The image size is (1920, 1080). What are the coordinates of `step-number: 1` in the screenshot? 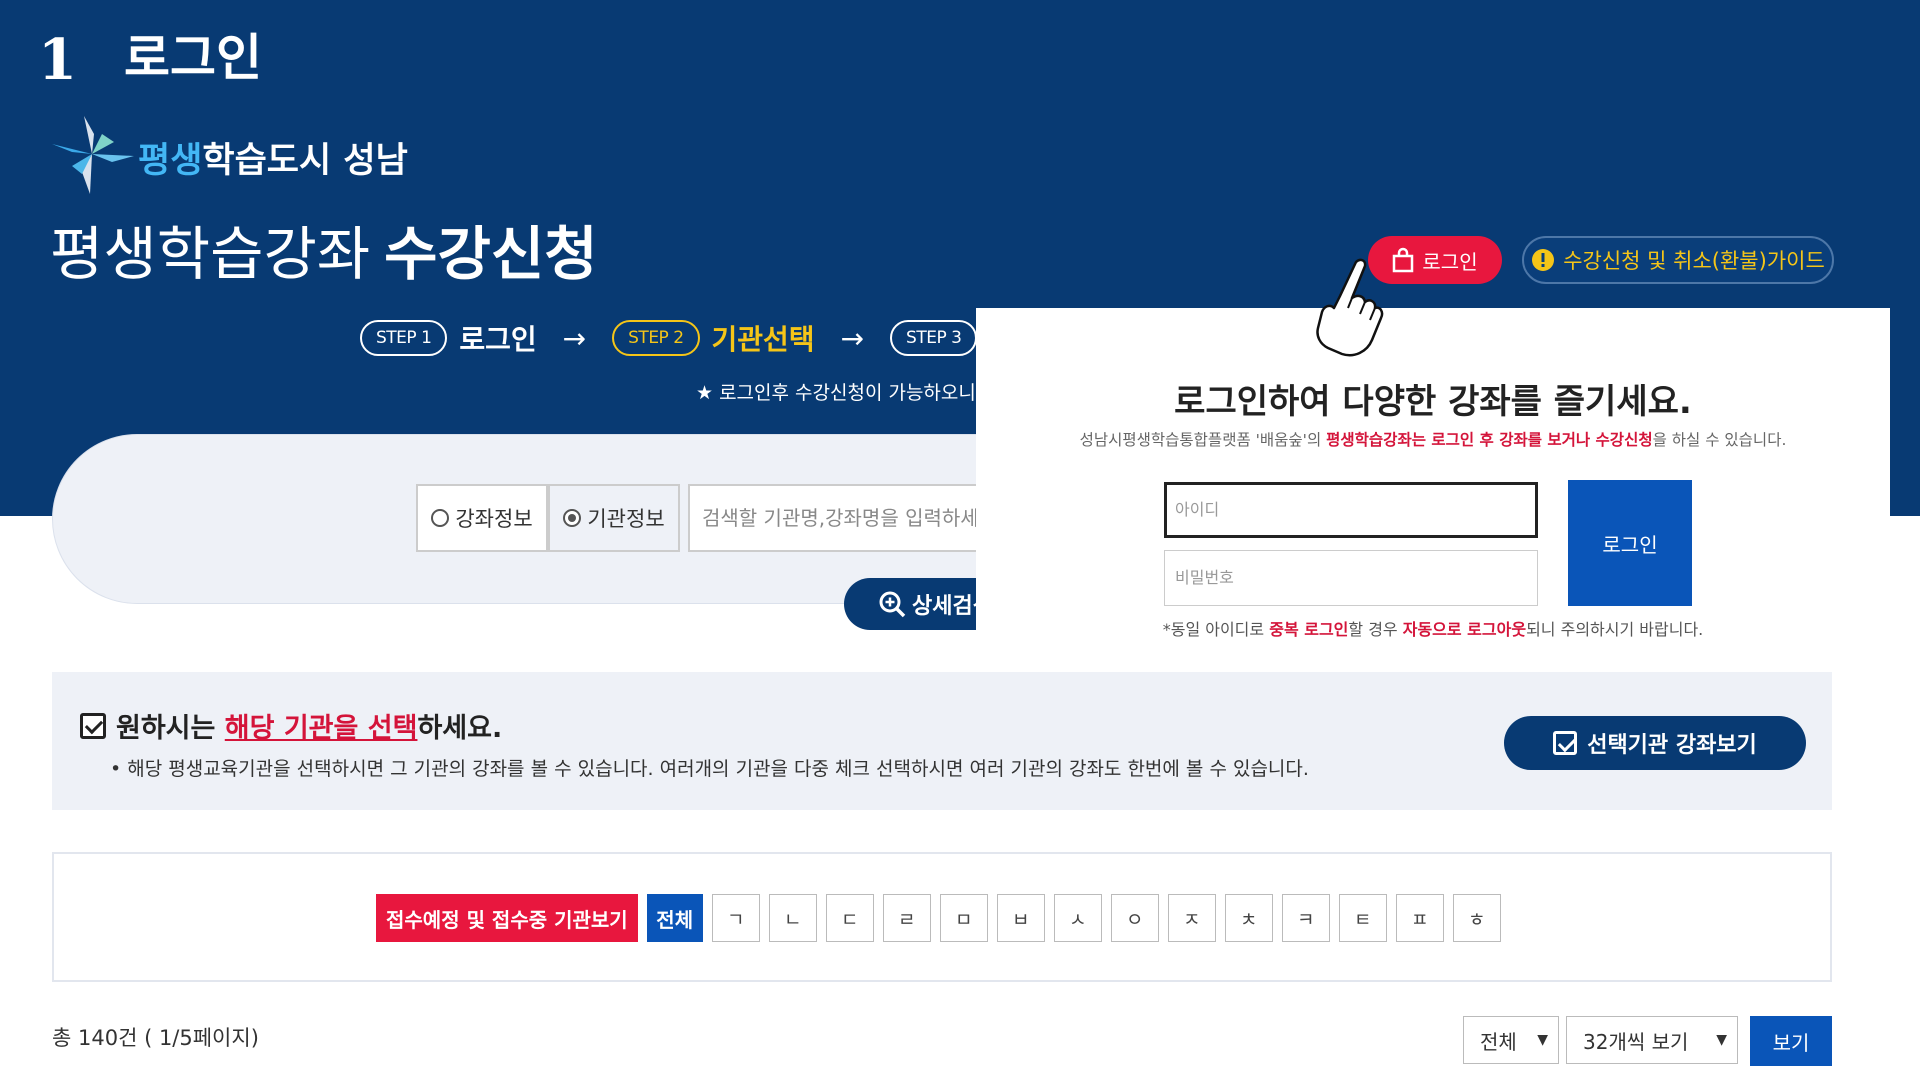 It's located at (57, 60).